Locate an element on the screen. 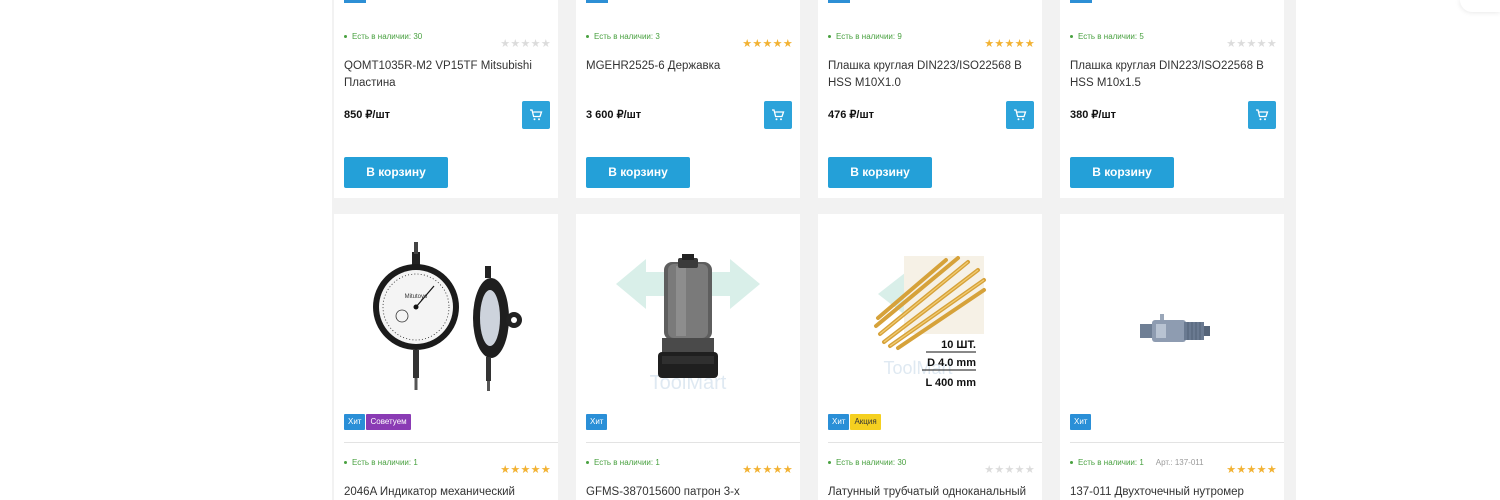  product-title: 137-011 Двухточечный нутромер is located at coordinates (1170, 492).